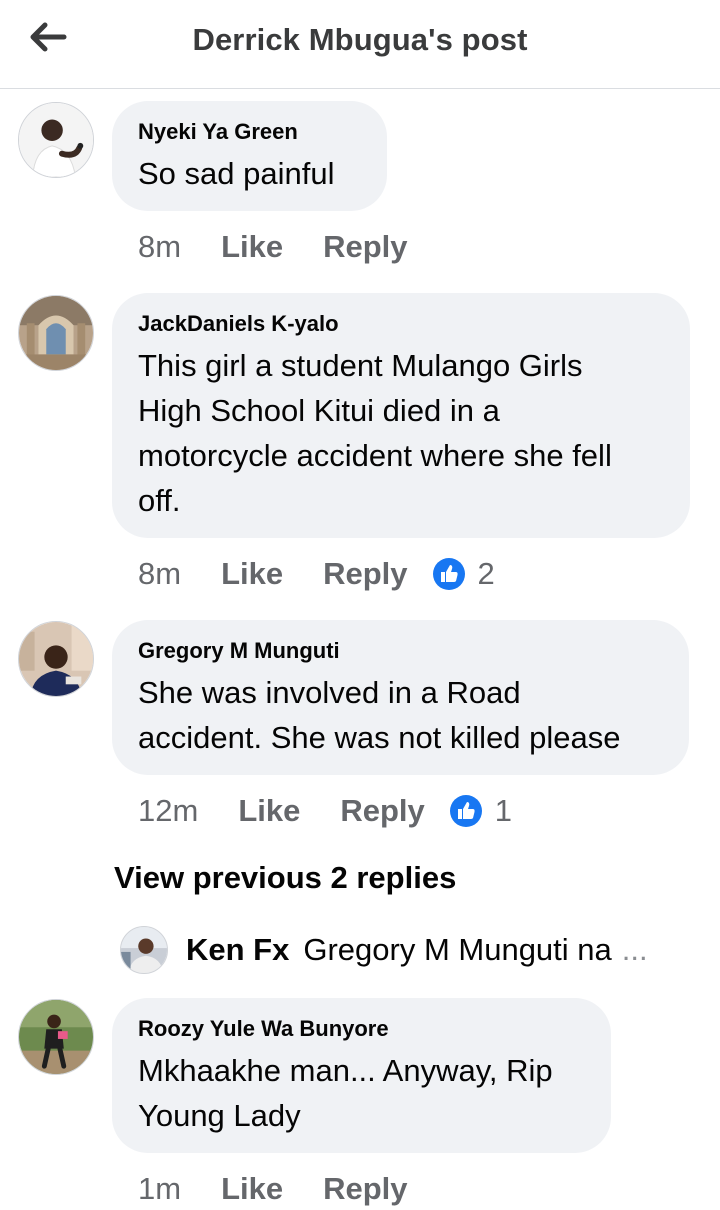 The image size is (720, 1210). What do you see at coordinates (401, 324) in the screenshot?
I see `comment-author: JackDaniels K-yalo` at bounding box center [401, 324].